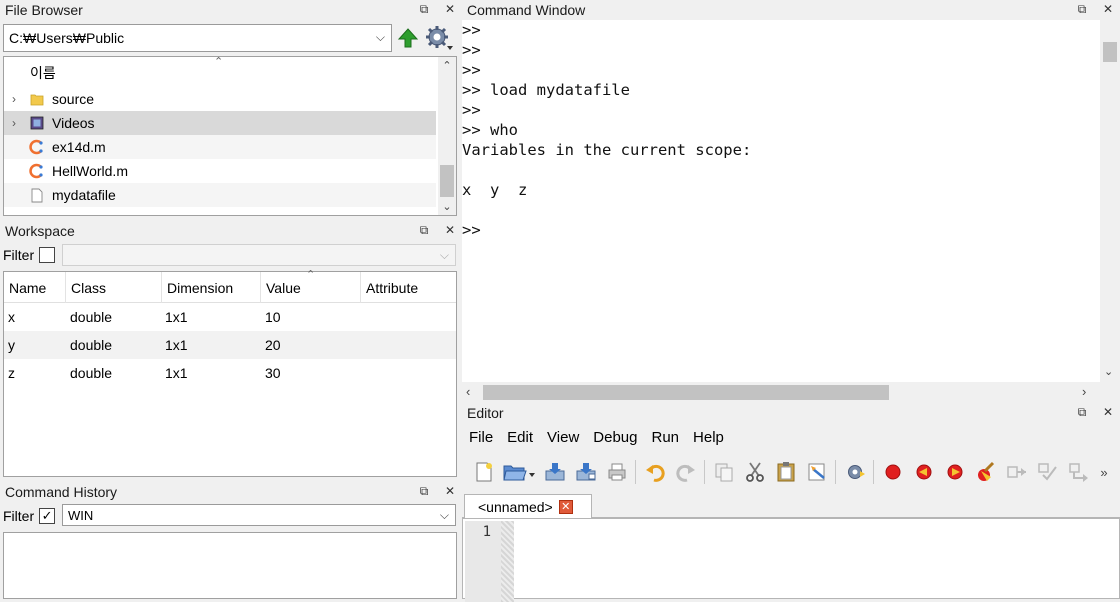 The image size is (1120, 602). What do you see at coordinates (723, 472) in the screenshot?
I see `copy-button` at bounding box center [723, 472].